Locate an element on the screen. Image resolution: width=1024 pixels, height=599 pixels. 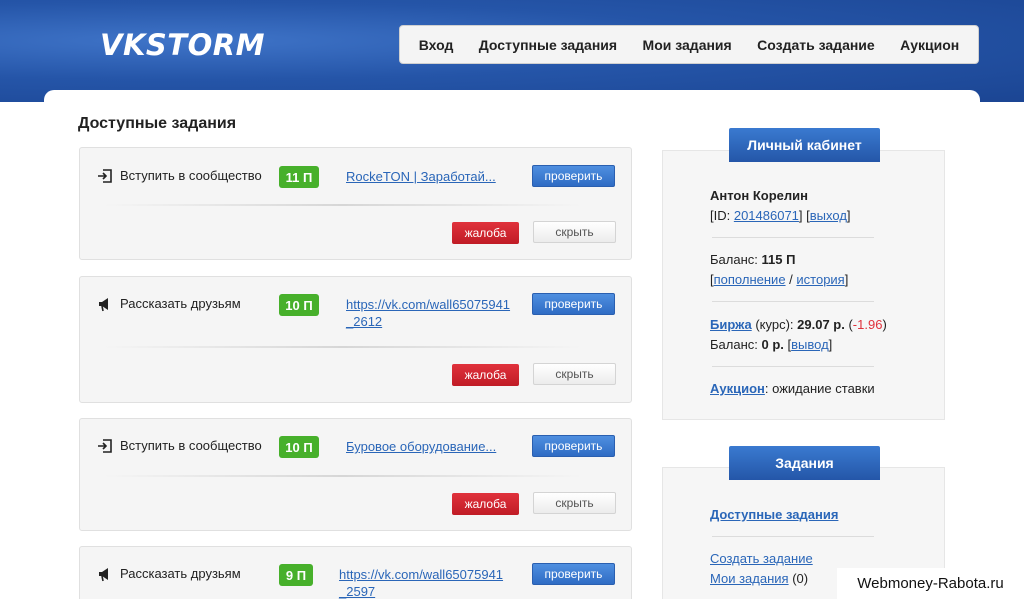
balance2-line: Баланс: 0 р. [вывод] is located at coordinates (771, 344).